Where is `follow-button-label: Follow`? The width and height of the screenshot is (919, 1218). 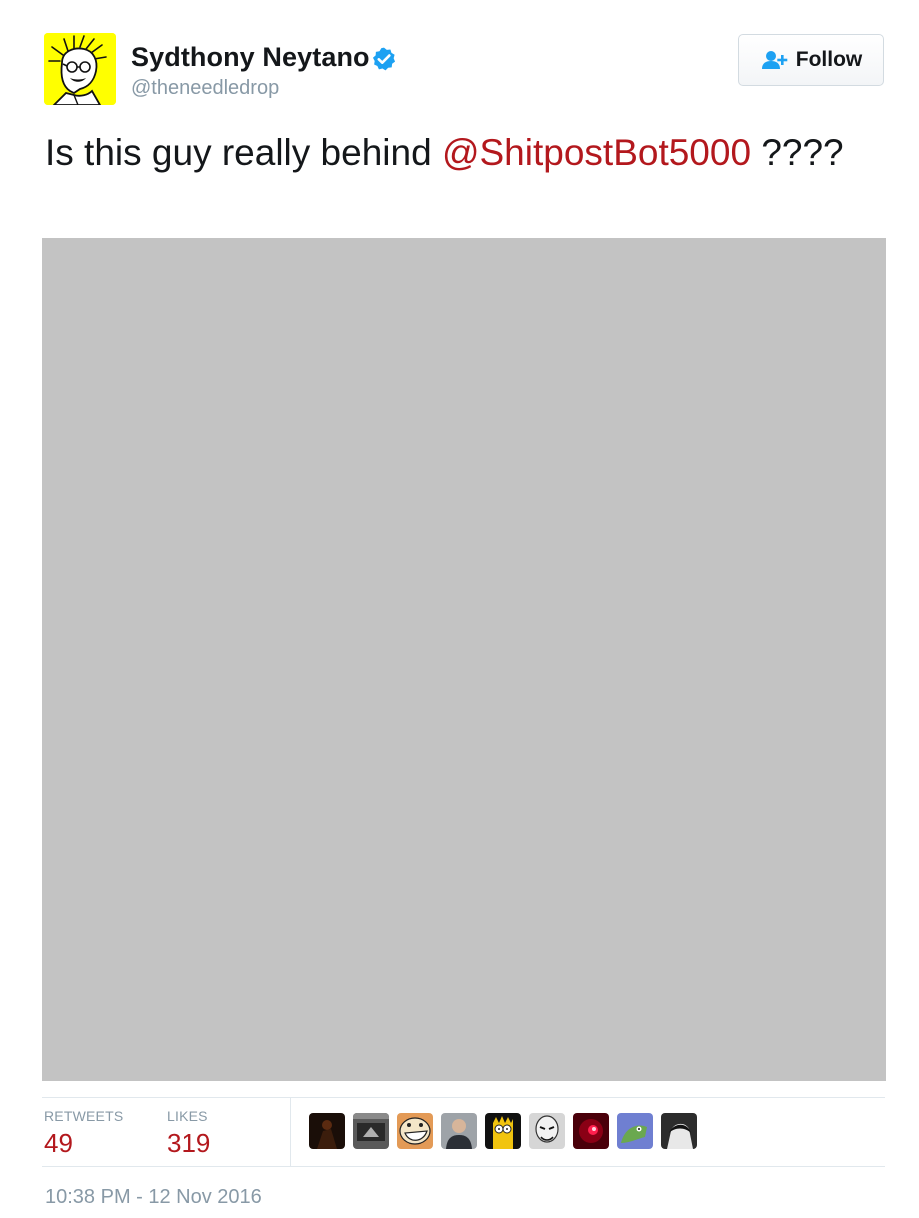 follow-button-label: Follow is located at coordinates (829, 59).